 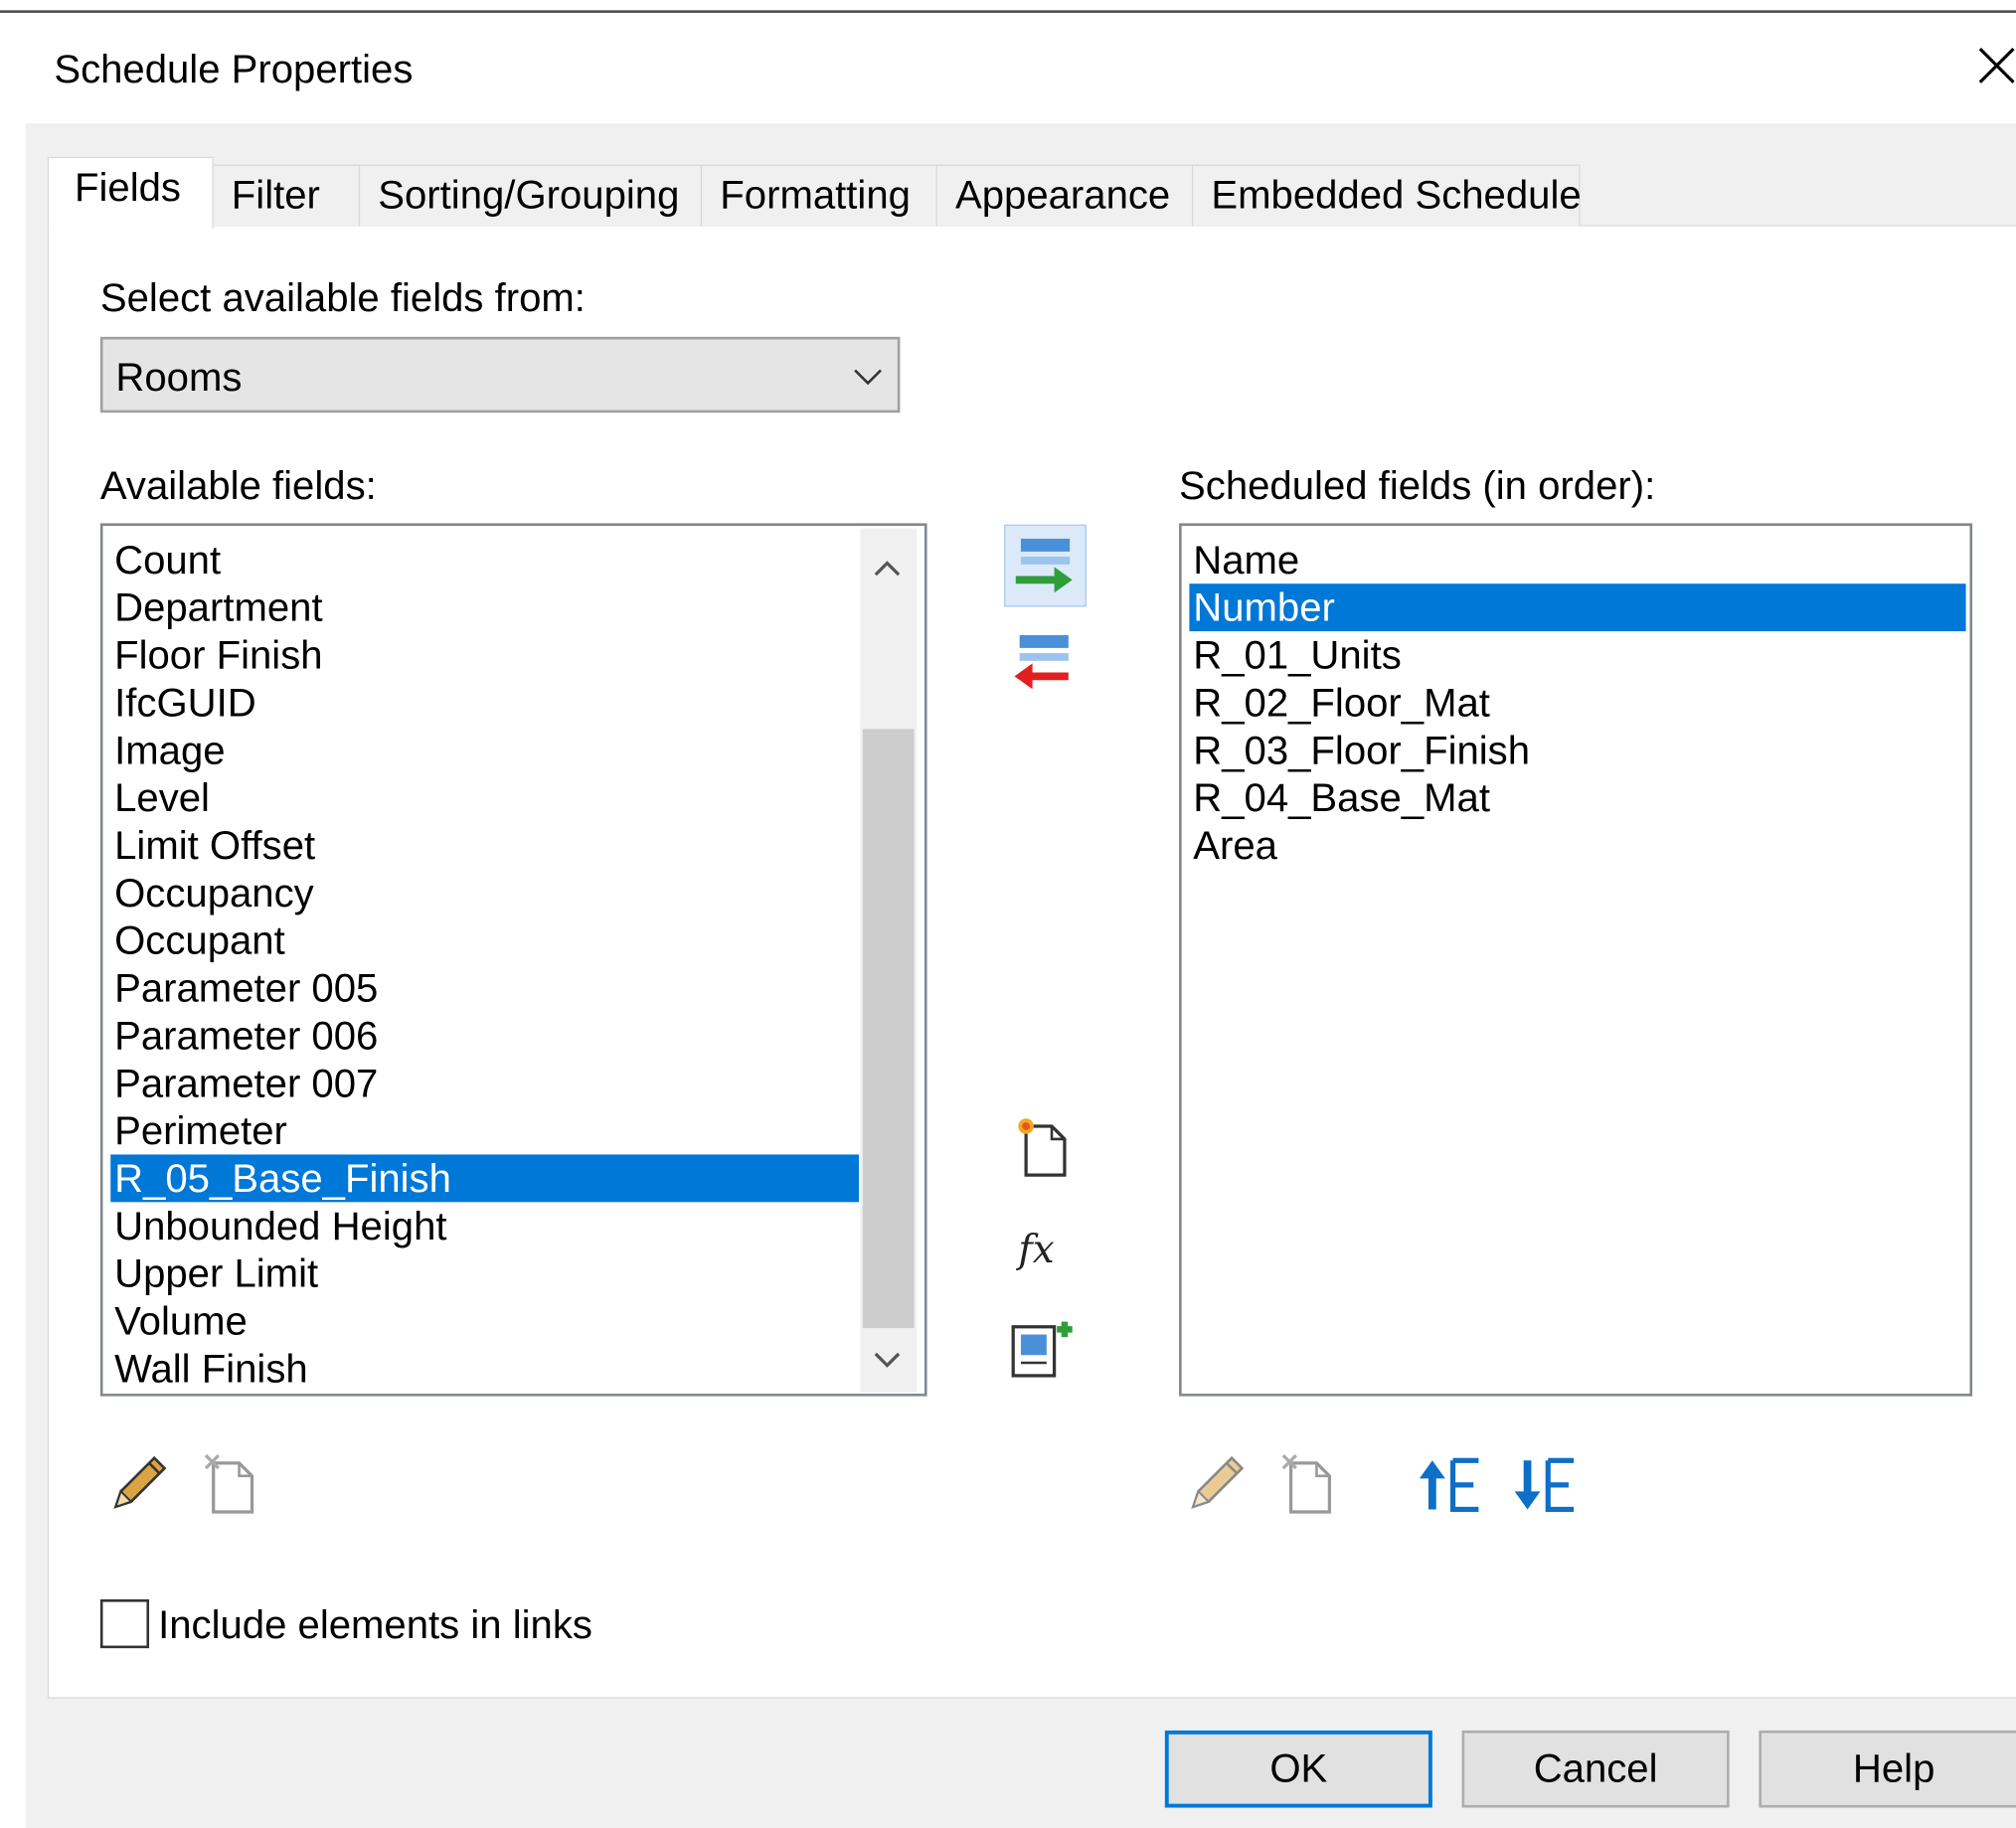 I want to click on remove-parameter-button, so click(x=1045, y=666).